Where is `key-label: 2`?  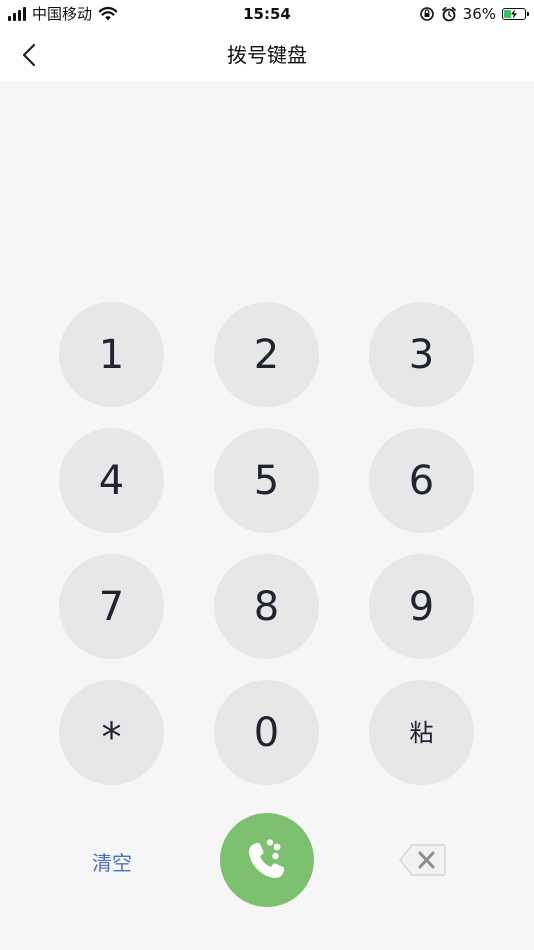 key-label: 2 is located at coordinates (266, 354).